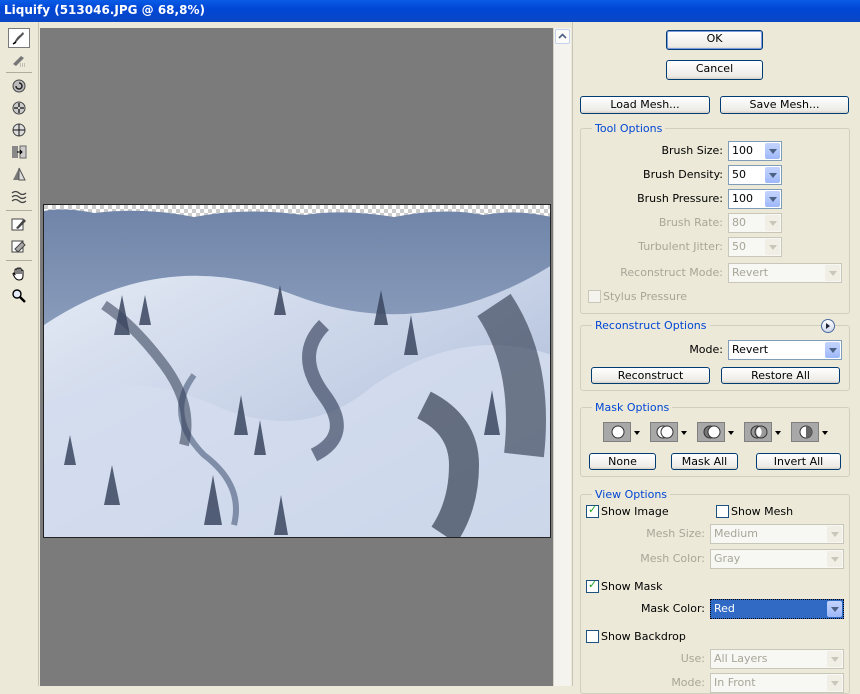 Image resolution: width=860 pixels, height=694 pixels. What do you see at coordinates (739, 222) in the screenshot?
I see `brush-rate-value: 80` at bounding box center [739, 222].